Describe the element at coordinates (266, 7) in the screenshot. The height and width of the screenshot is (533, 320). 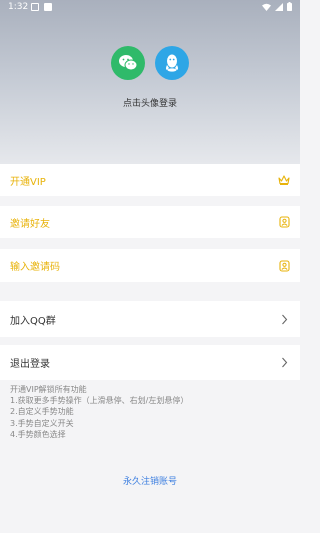
I see `wifi-icon` at that location.